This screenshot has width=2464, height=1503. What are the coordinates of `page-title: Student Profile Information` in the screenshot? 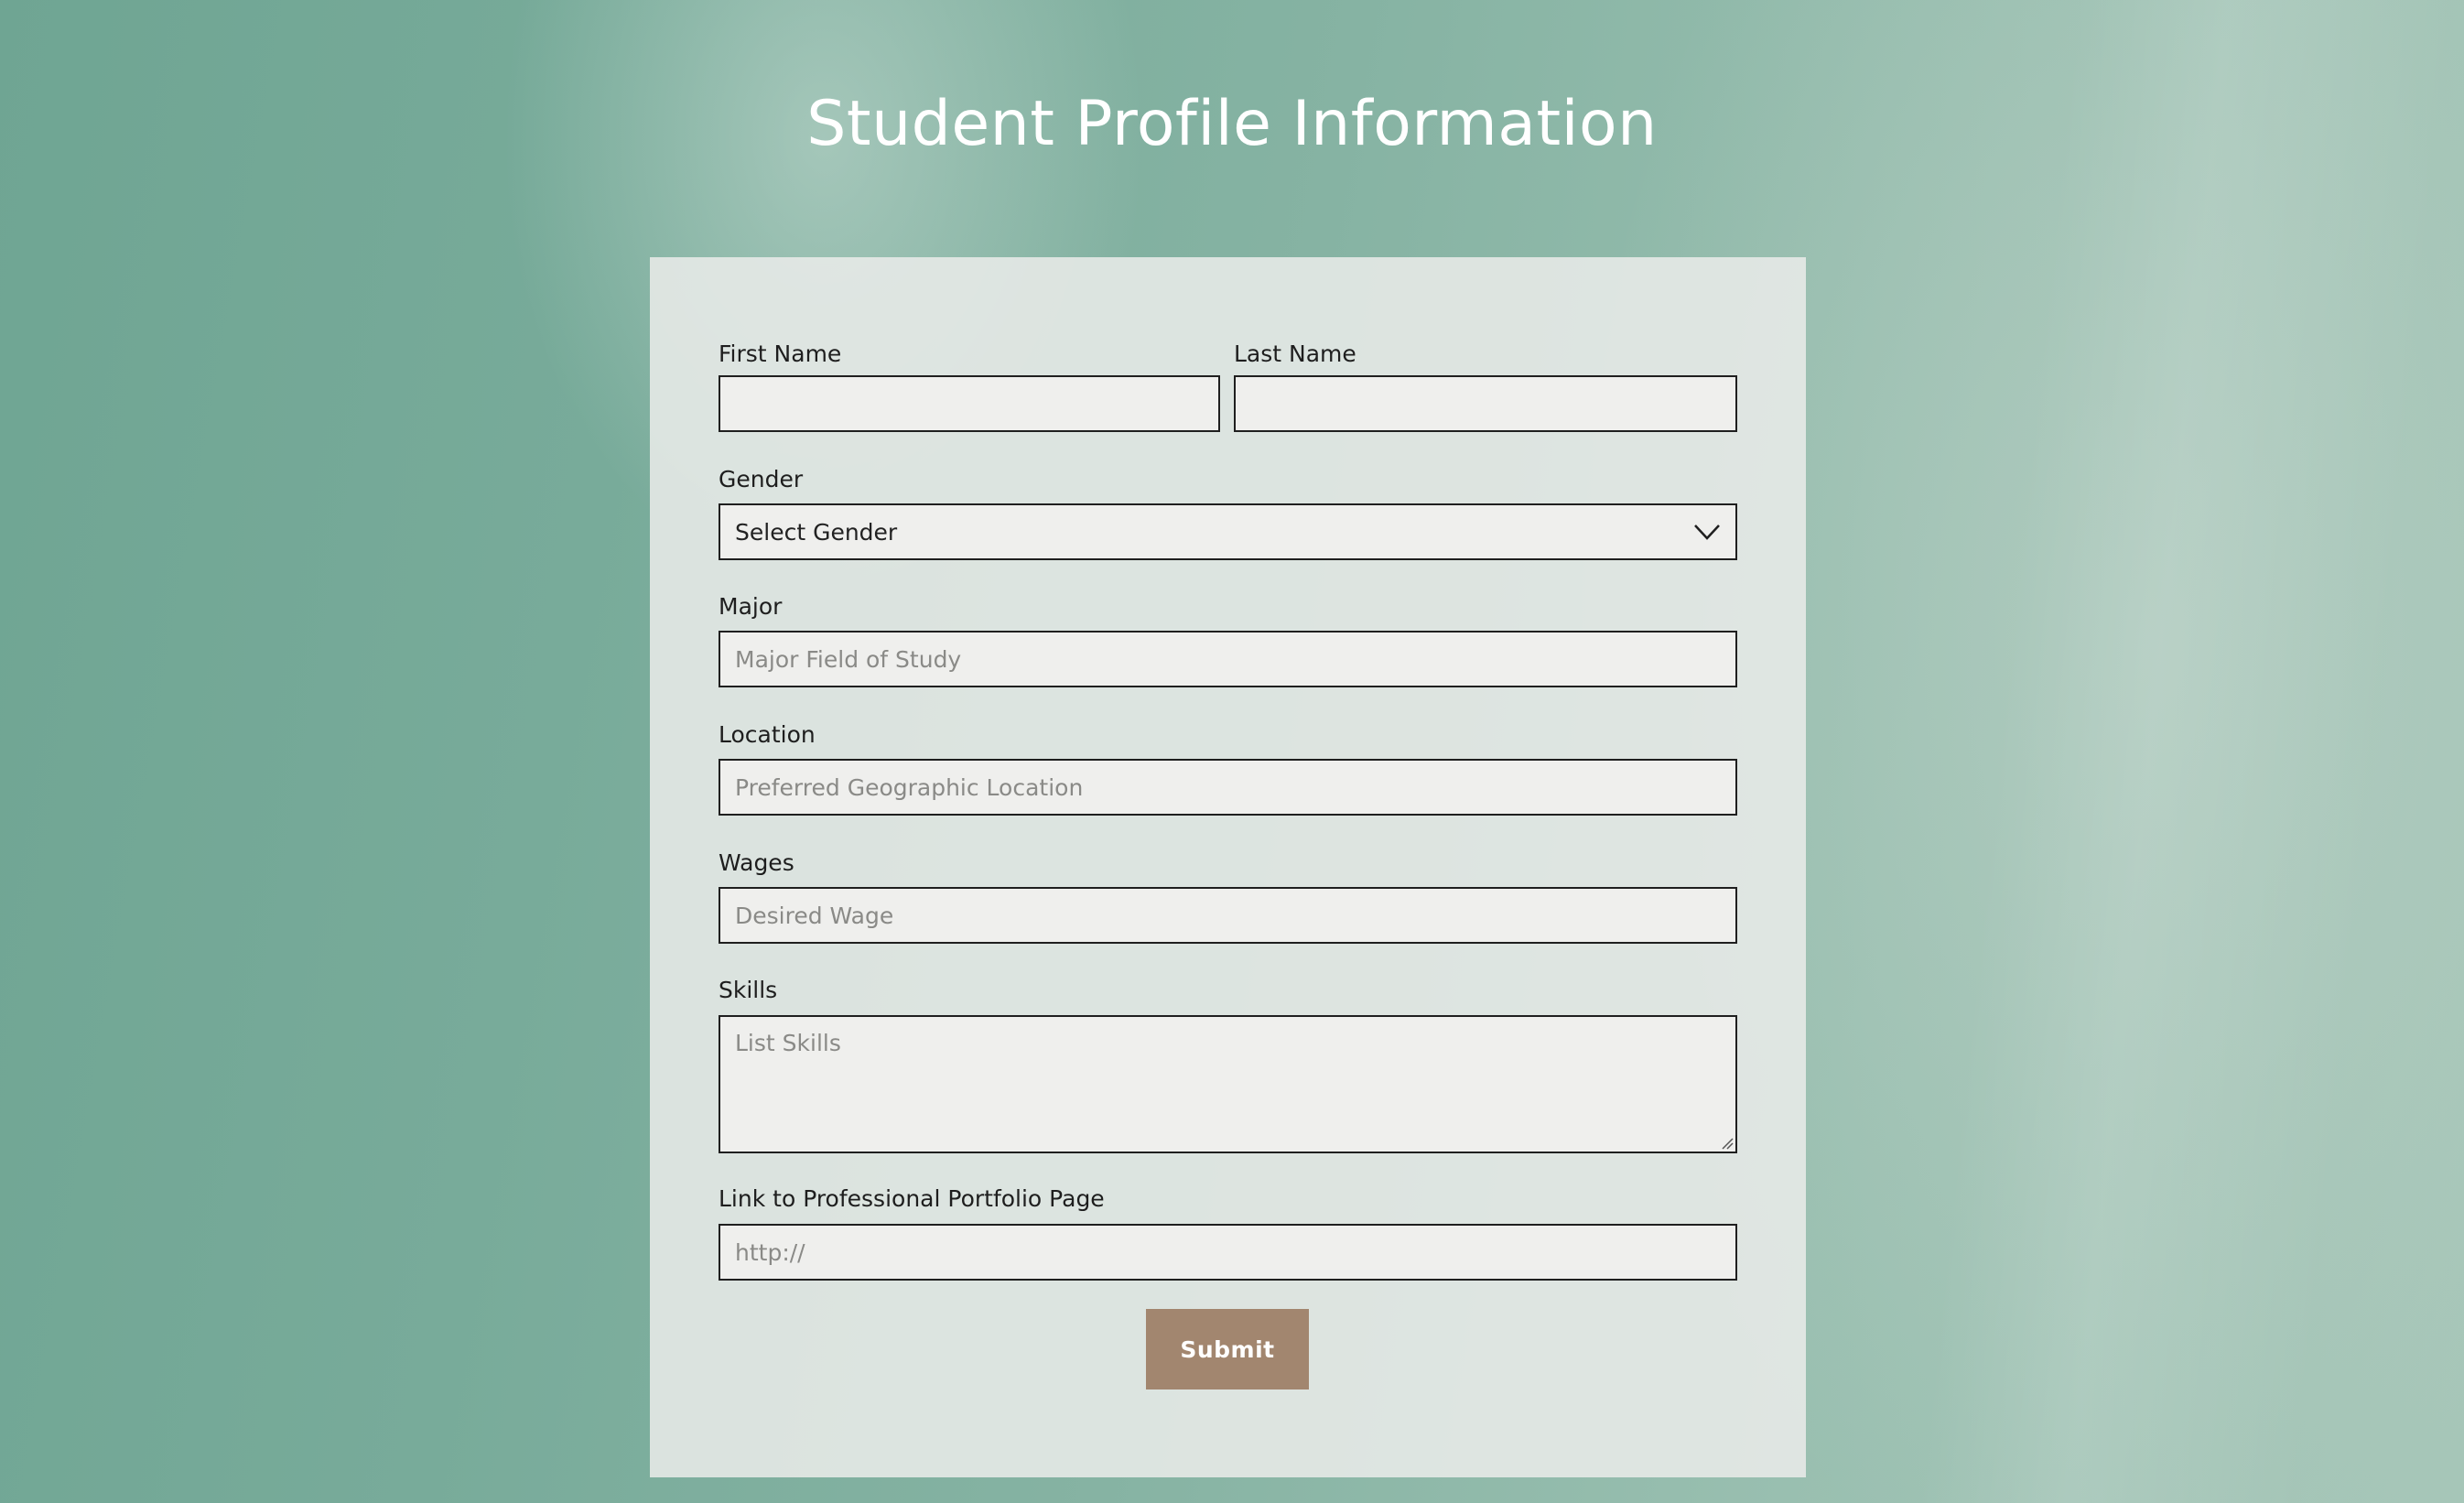 It's located at (1232, 124).